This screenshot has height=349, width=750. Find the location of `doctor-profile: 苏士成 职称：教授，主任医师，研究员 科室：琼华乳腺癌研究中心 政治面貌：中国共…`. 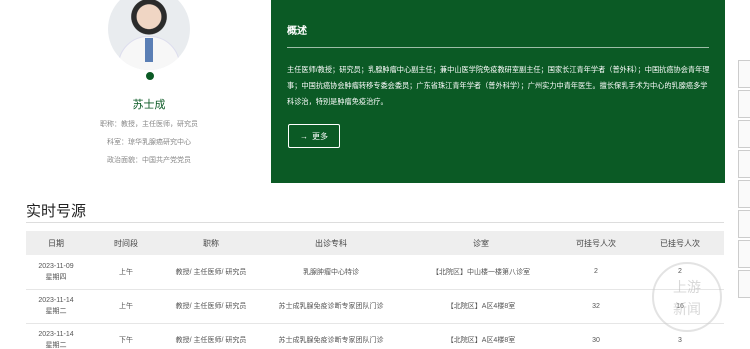

doctor-profile: 苏士成 职称：教授，主任医师，研究员 科室：琼华乳腺癌研究中心 政治面貌：中国共… is located at coordinates (160, 90).